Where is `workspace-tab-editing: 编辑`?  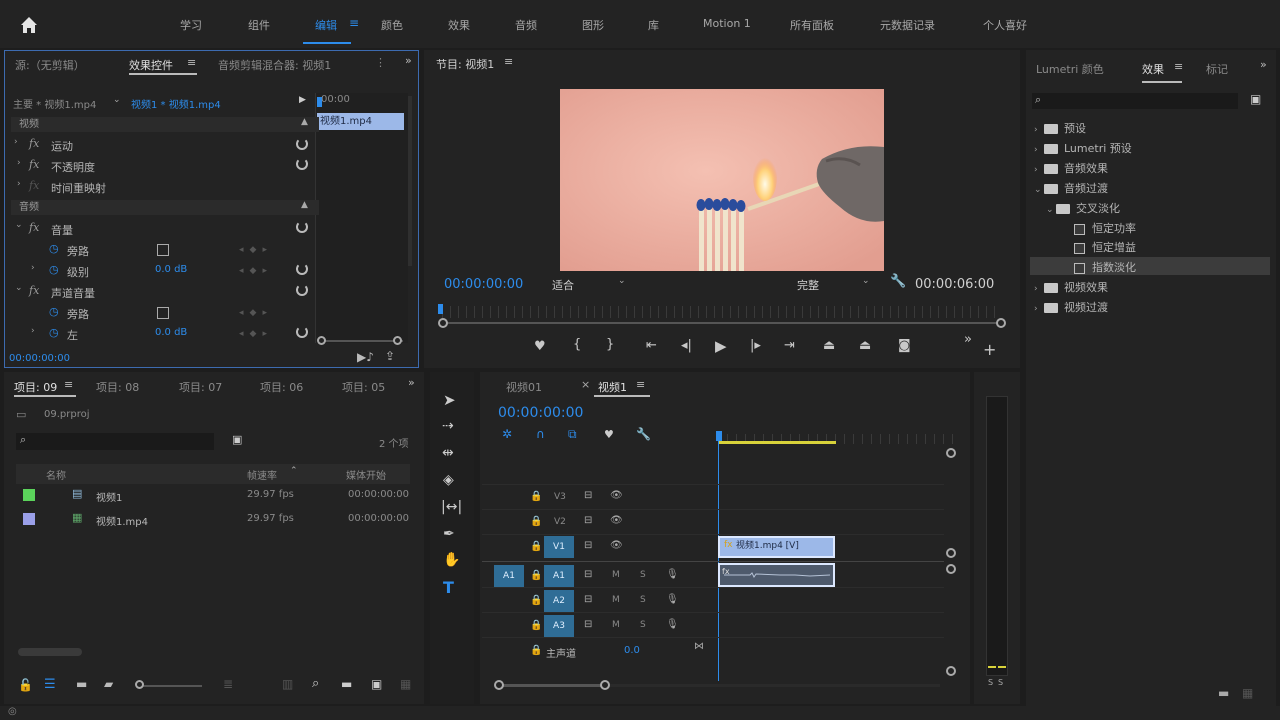 workspace-tab-editing: 编辑 is located at coordinates (326, 25).